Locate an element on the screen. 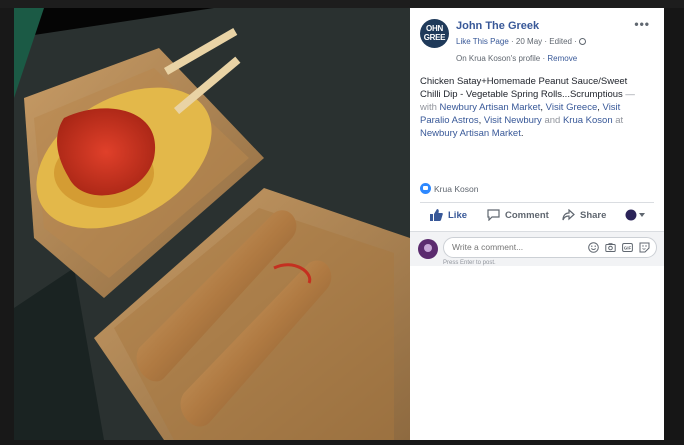  thumbs-up-icon is located at coordinates (436, 215).